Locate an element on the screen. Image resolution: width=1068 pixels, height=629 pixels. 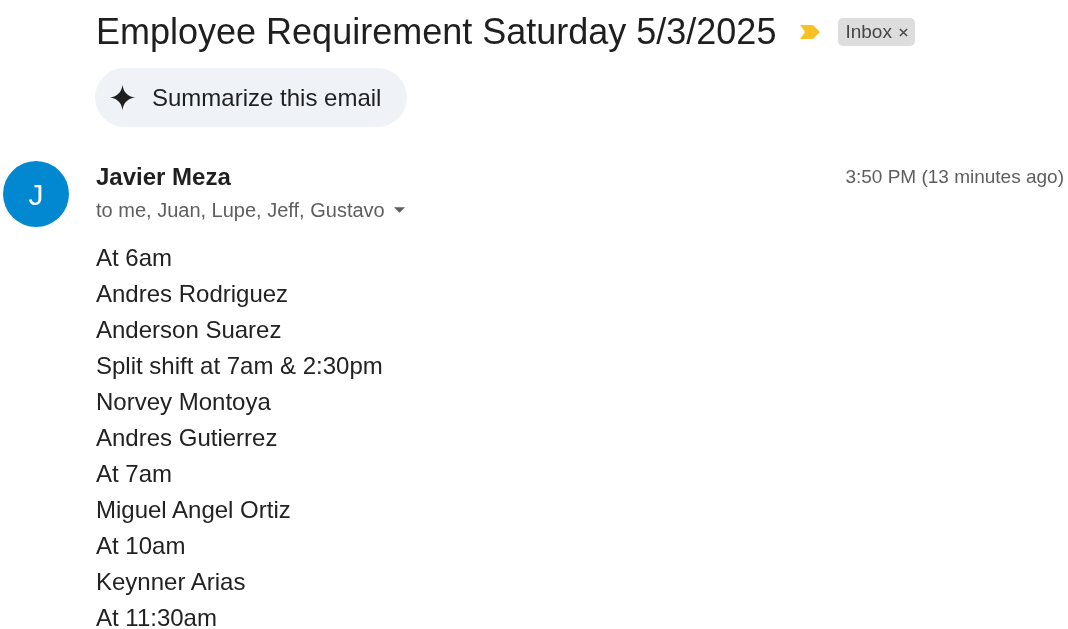
recipients-text: to me, Juan, Lupe, Jeff, Gustavo is located at coordinates (240, 210).